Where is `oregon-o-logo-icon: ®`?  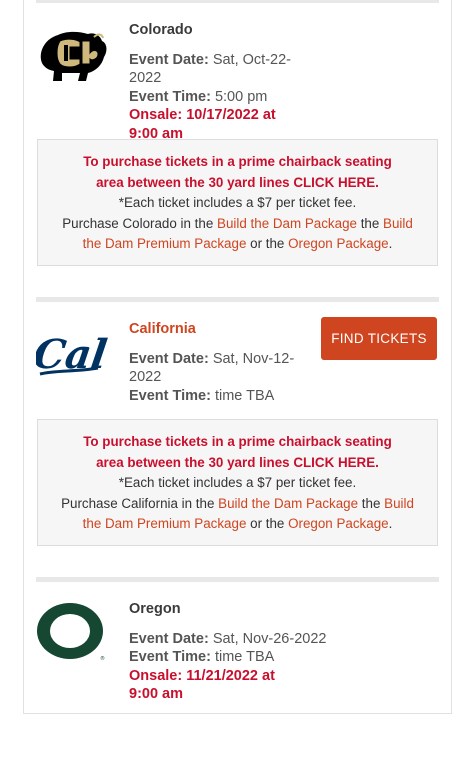 oregon-o-logo-icon: ® is located at coordinates (73, 631).